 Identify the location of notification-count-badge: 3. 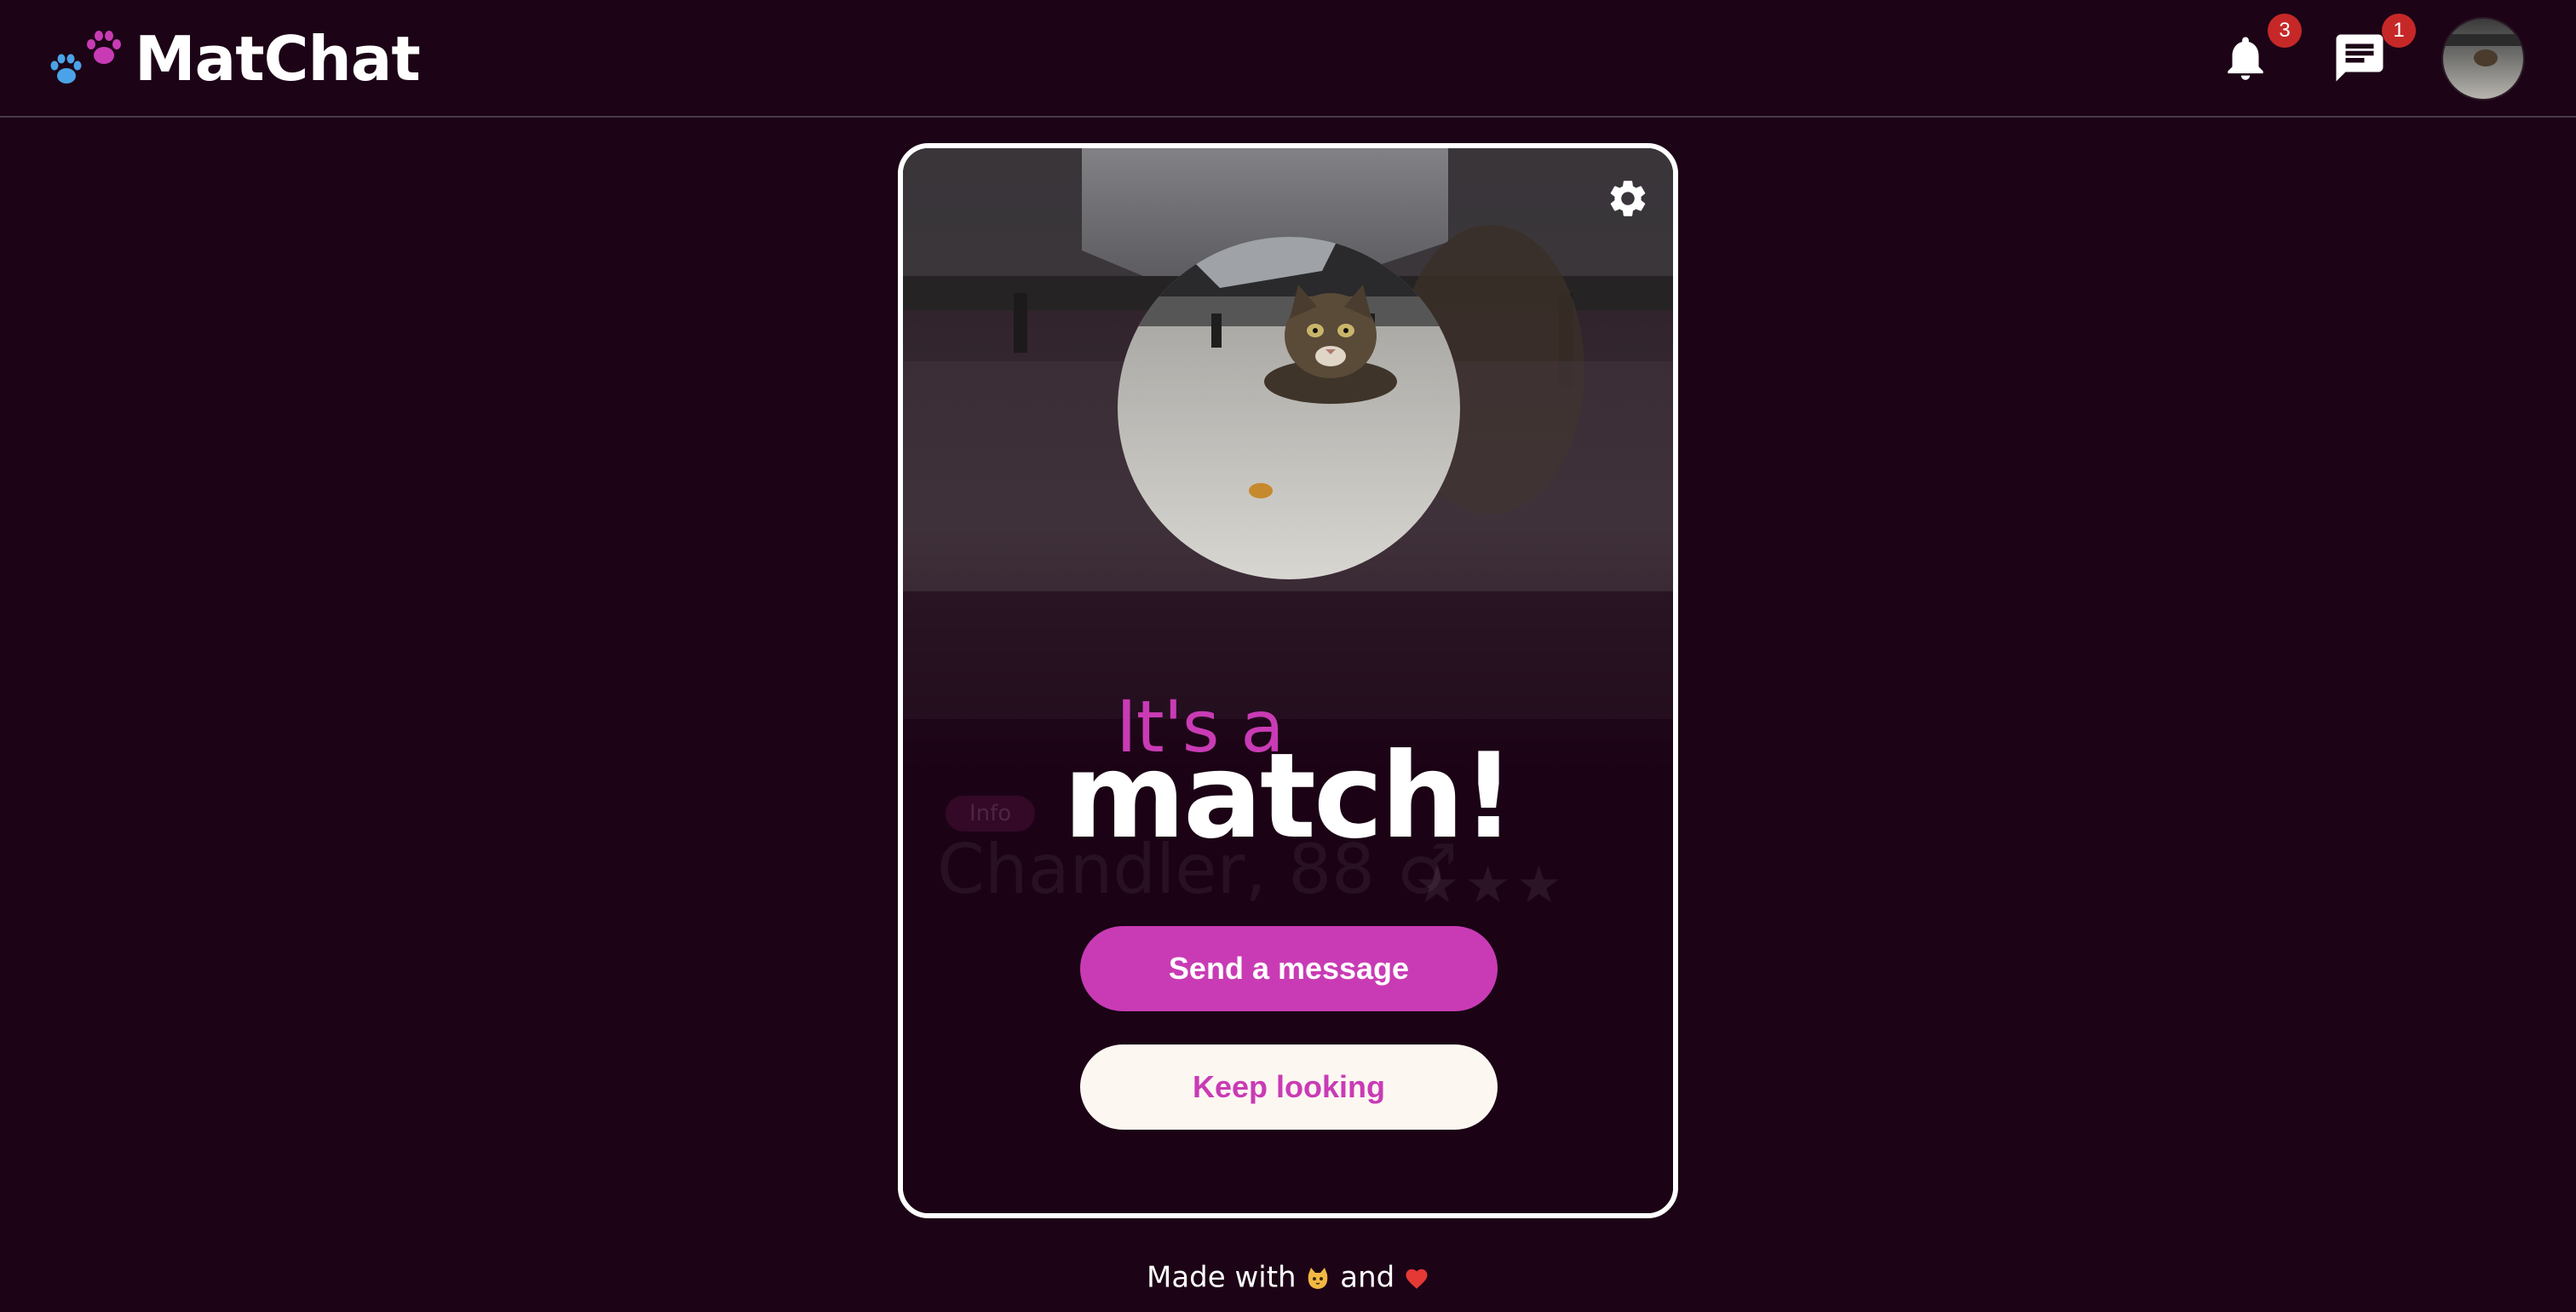
(2285, 31).